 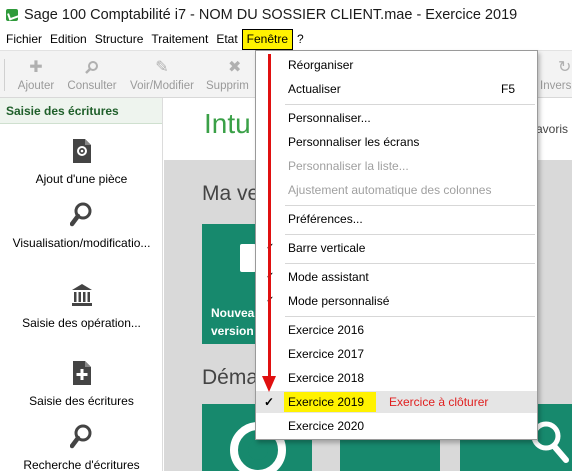 I want to click on menu-item-label: Exercice 2020, so click(x=326, y=426).